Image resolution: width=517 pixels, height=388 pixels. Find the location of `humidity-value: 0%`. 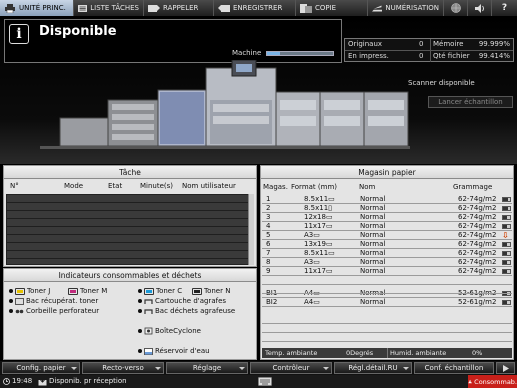

humidity-value: 0% is located at coordinates (477, 353).